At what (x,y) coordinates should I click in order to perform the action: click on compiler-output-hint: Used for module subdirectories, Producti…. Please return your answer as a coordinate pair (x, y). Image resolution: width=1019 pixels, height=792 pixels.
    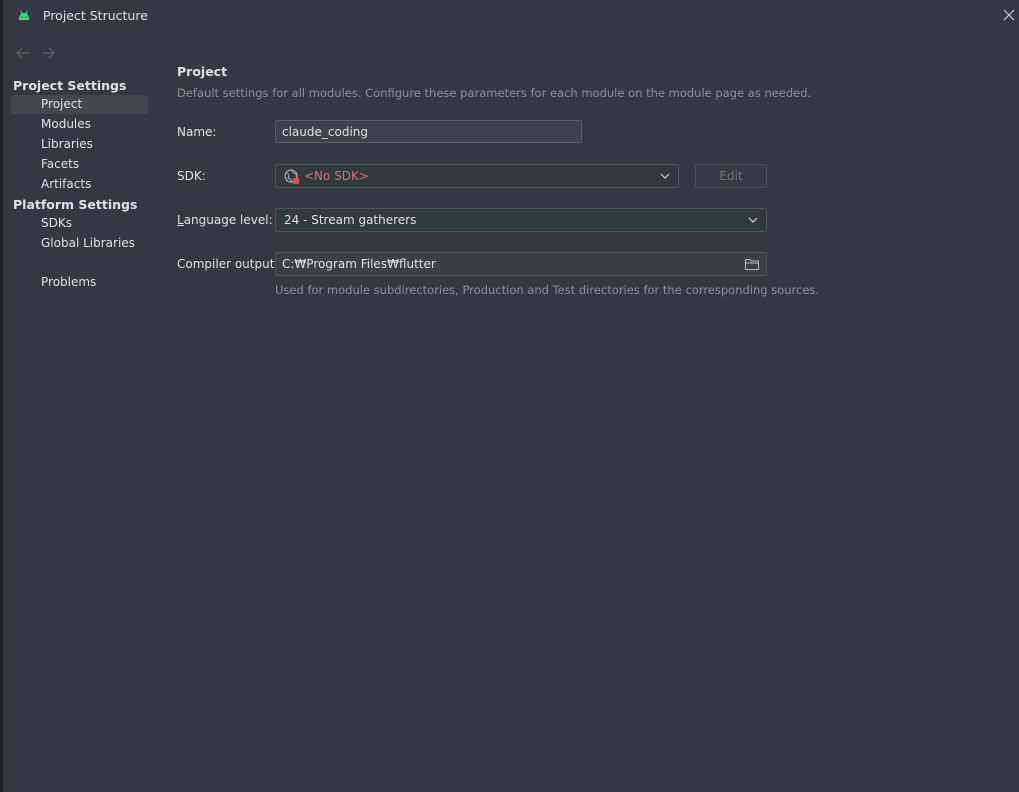
    Looking at the image, I should click on (547, 290).